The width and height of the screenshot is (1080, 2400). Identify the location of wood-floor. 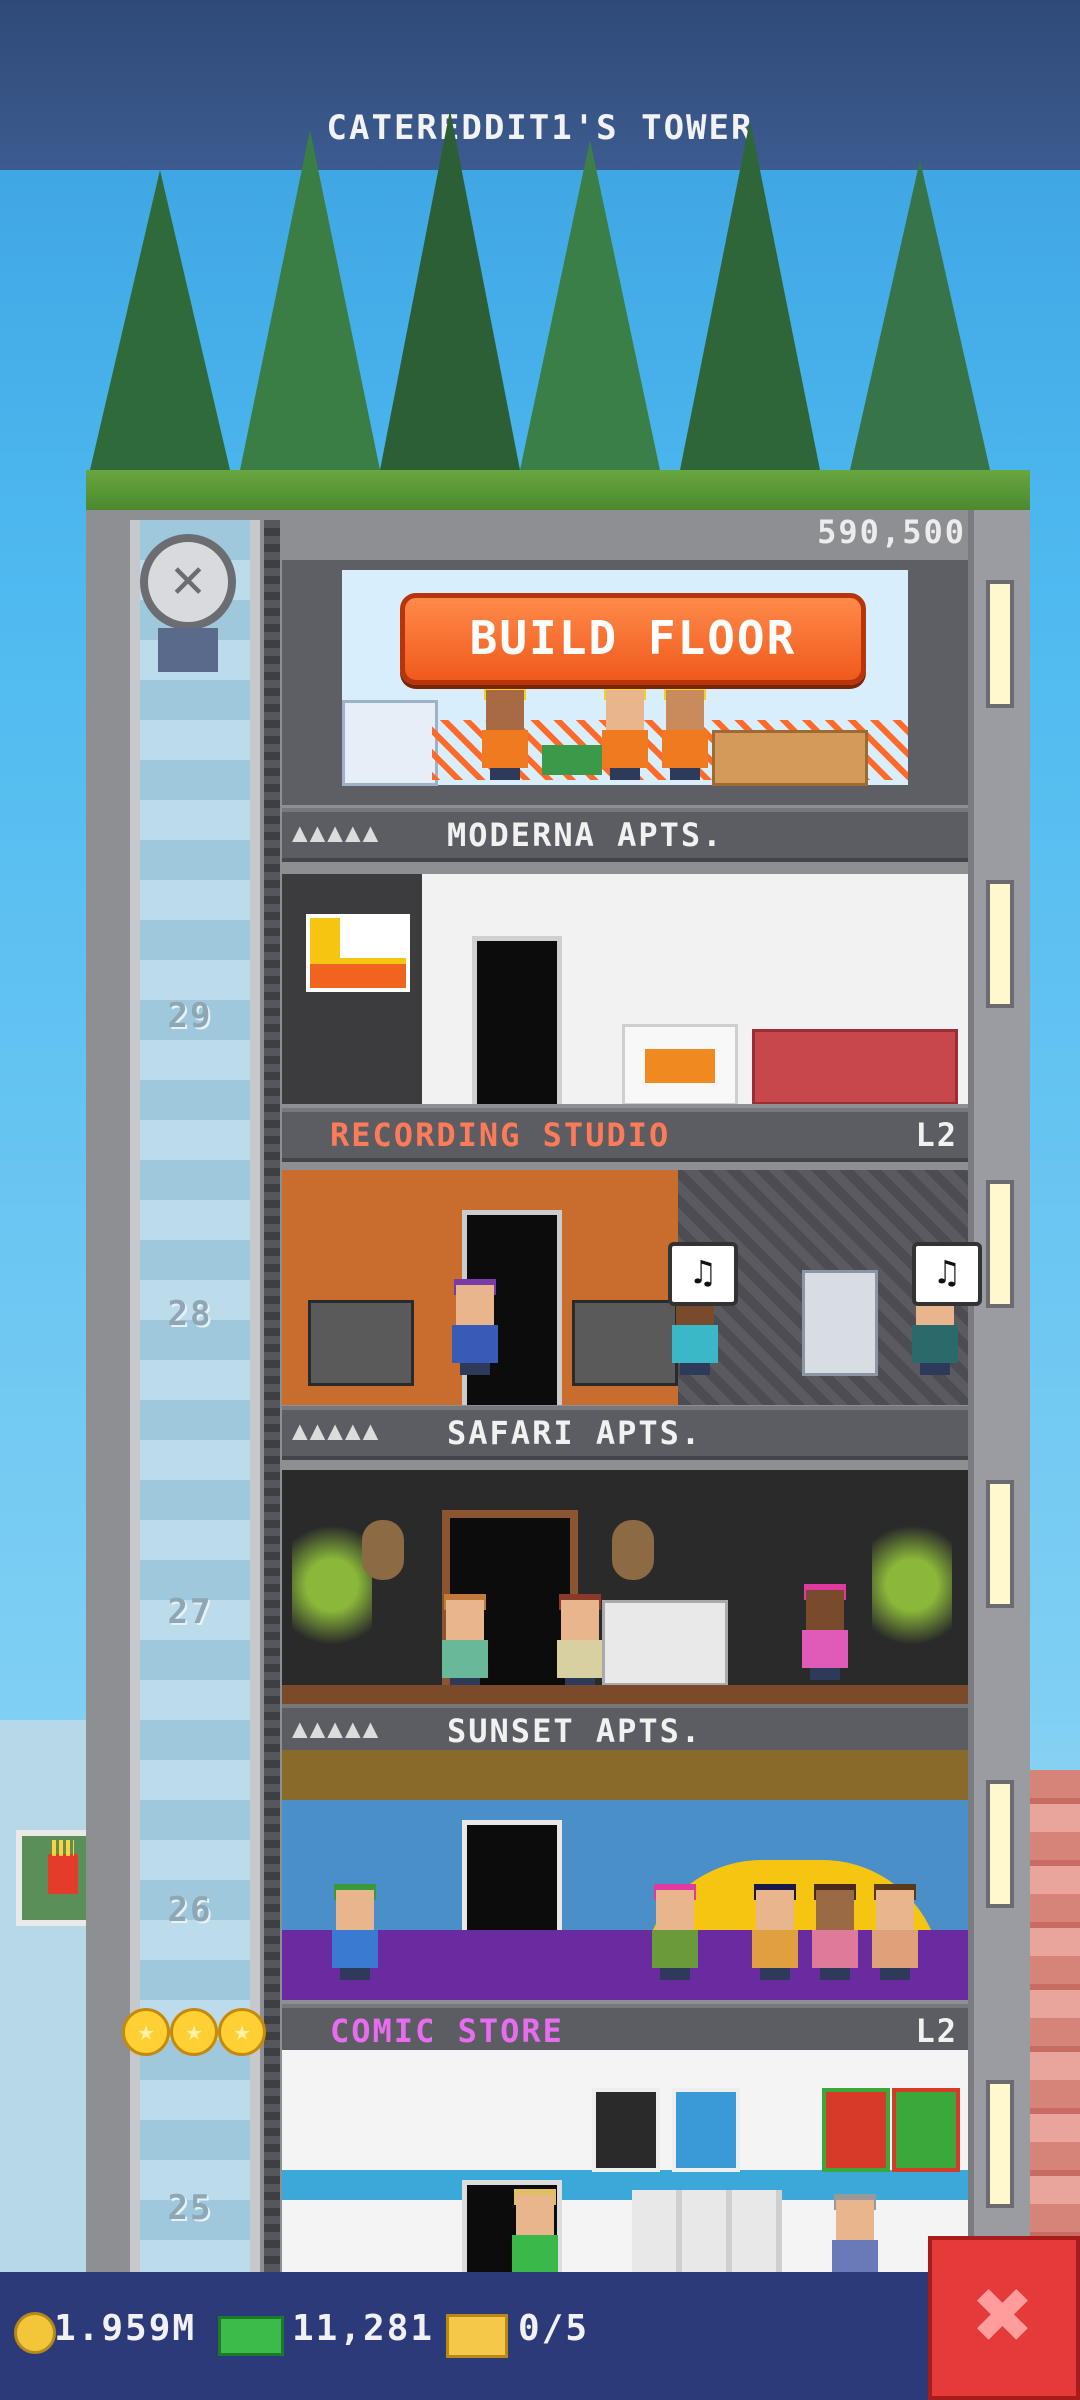
(625, 1695).